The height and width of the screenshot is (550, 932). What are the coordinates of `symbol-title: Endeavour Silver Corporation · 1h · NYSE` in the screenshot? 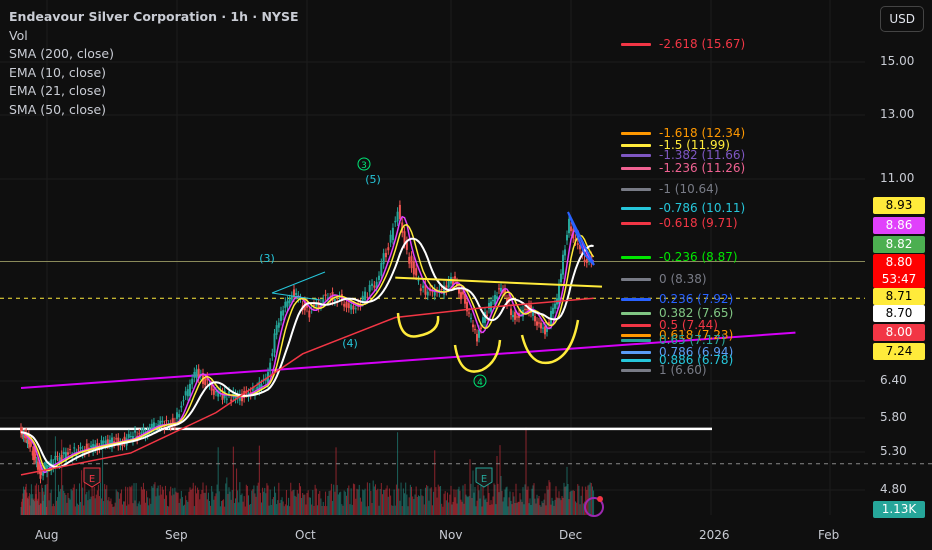 It's located at (154, 17).